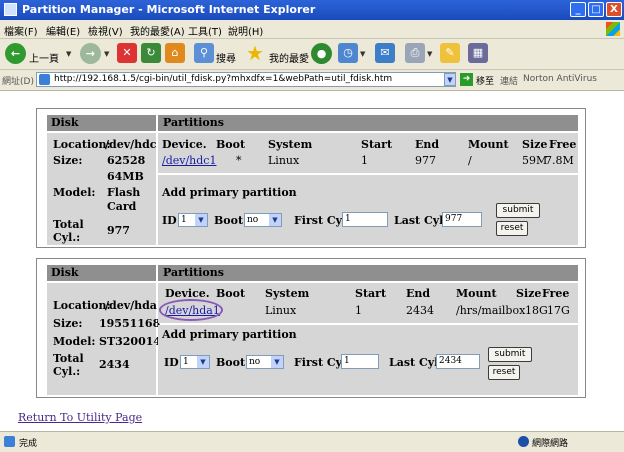  Describe the element at coordinates (470, 160) in the screenshot. I see `partition-mount: /` at that location.